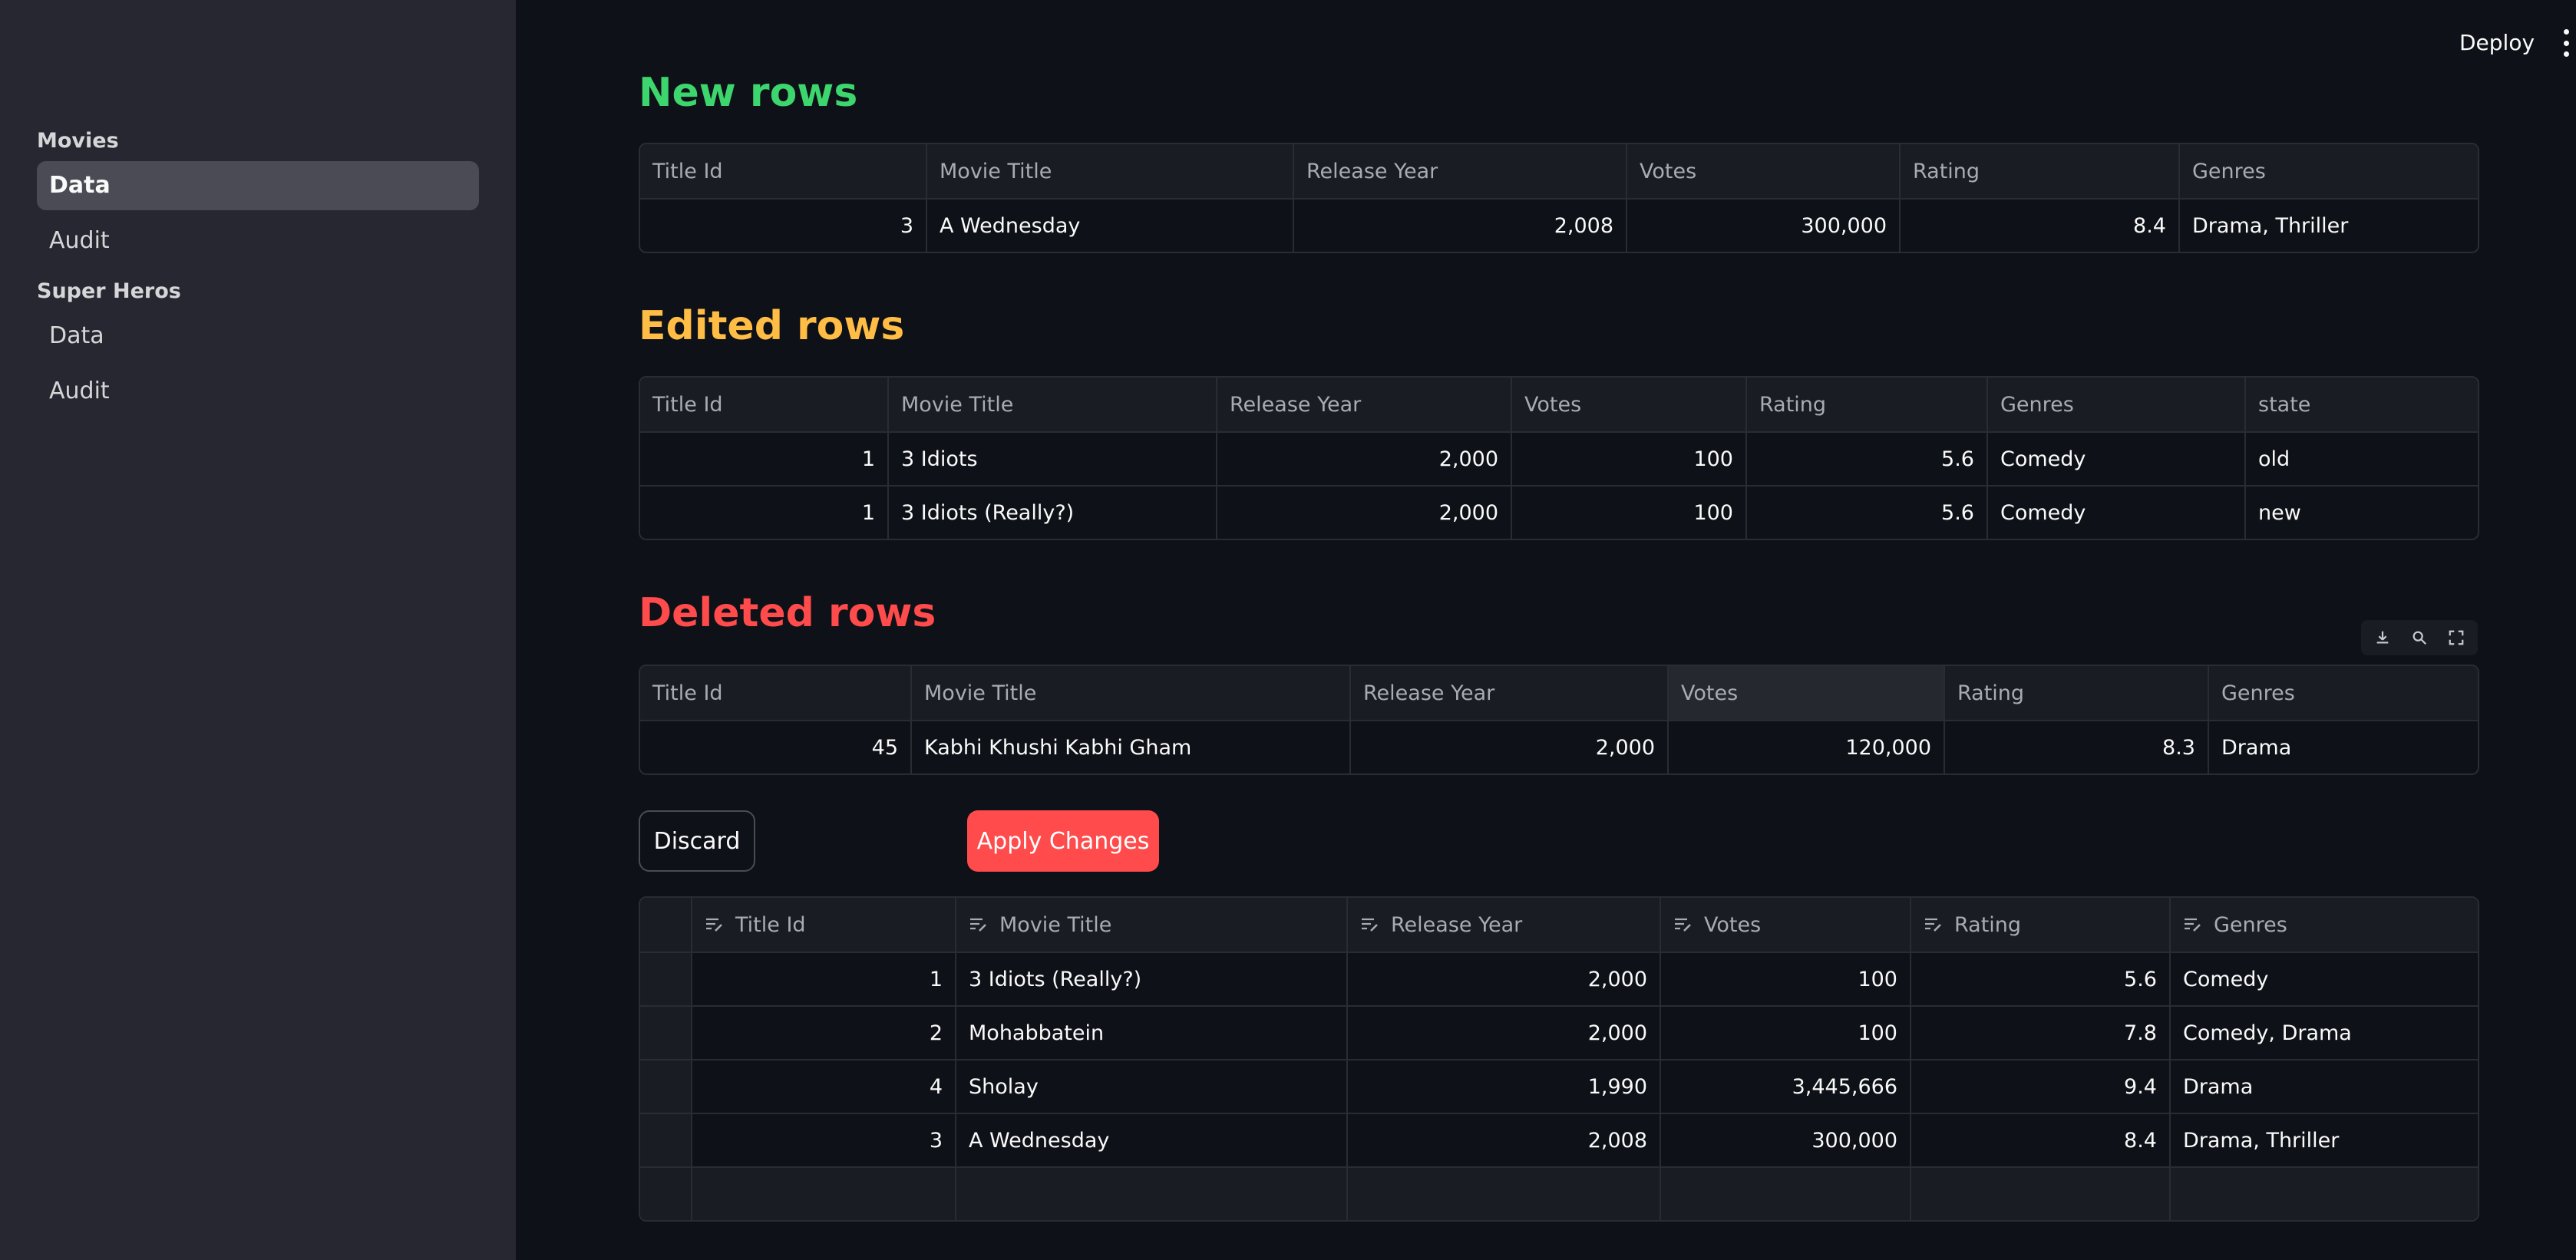  What do you see at coordinates (2497, 43) in the screenshot?
I see `deploy-button: Deploy` at bounding box center [2497, 43].